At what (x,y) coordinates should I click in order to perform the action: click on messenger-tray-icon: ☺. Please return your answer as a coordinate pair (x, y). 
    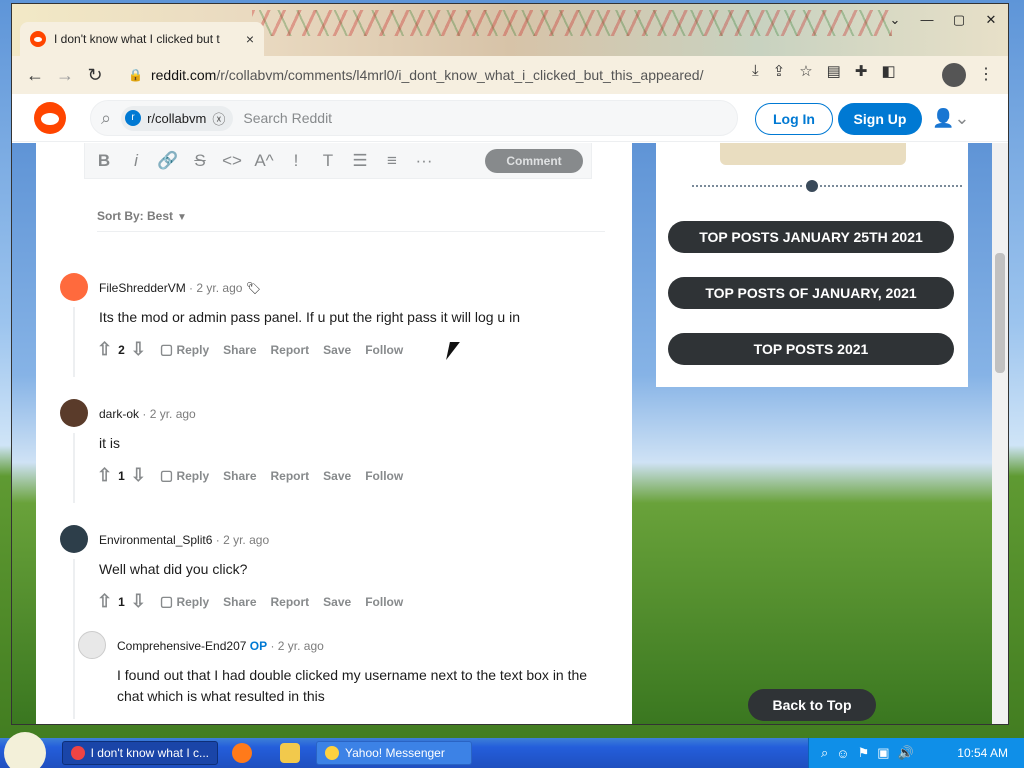
    Looking at the image, I should click on (842, 753).